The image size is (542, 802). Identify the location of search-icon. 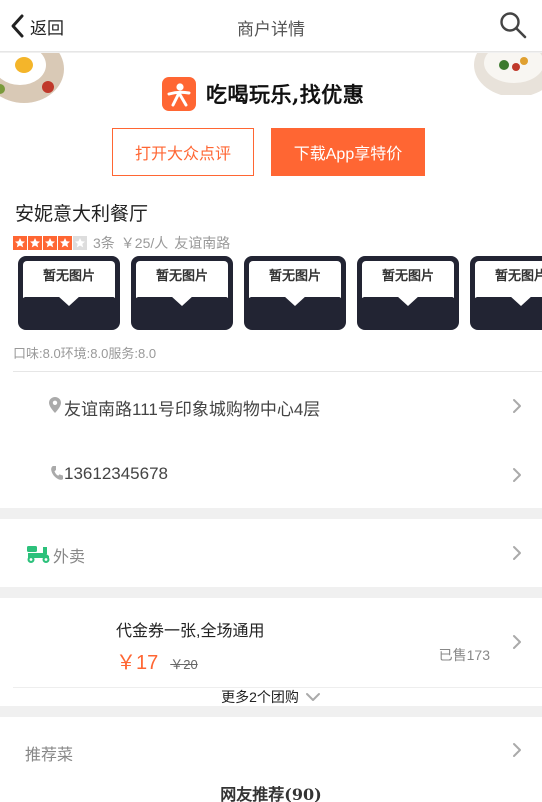
(513, 25).